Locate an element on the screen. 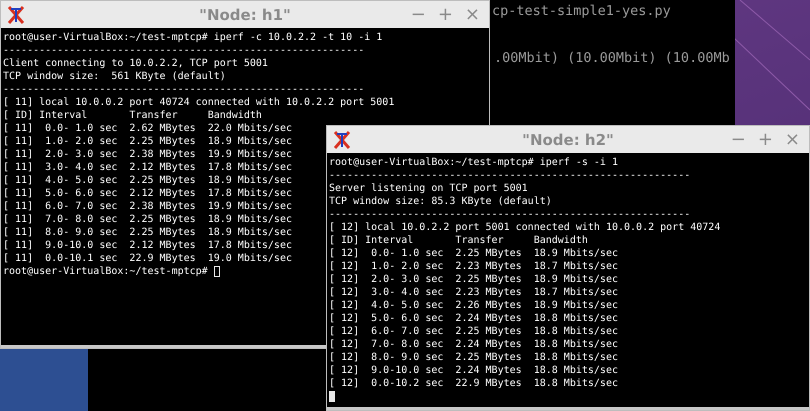 Image resolution: width=810 pixels, height=411 pixels. terminal-line: [ 11] 6.0- 7.0 sec 2.38 MBytes 19.9 Mbits/sec is located at coordinates (147, 206).